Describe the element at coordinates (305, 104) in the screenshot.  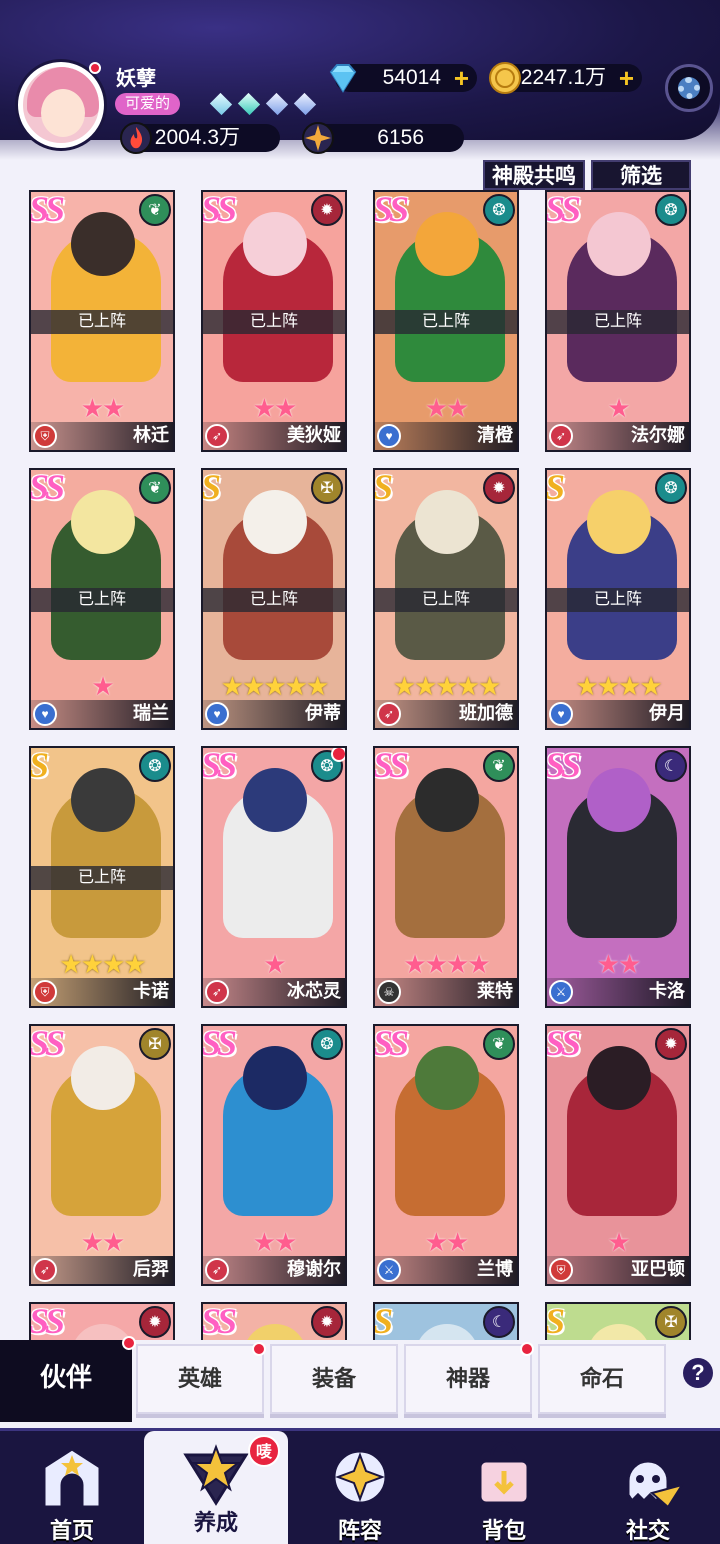
I see `gem-icon` at that location.